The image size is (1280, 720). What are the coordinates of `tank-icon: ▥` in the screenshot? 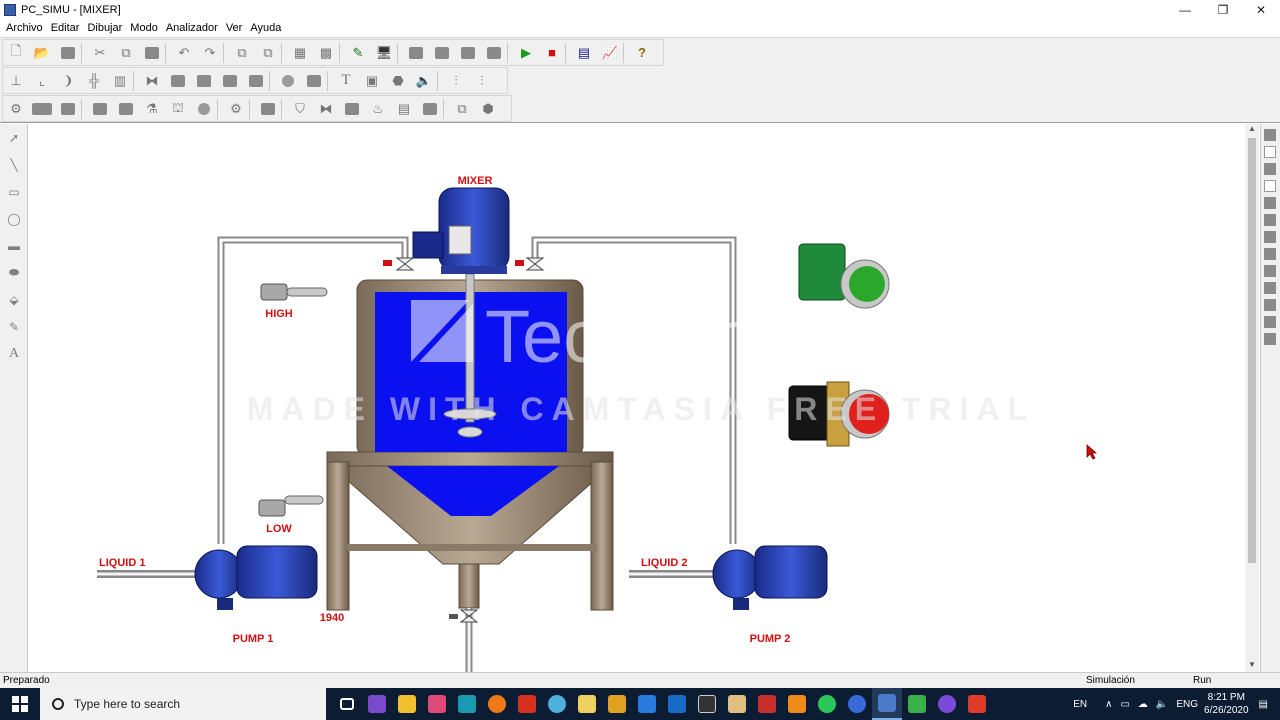 It's located at (120, 81).